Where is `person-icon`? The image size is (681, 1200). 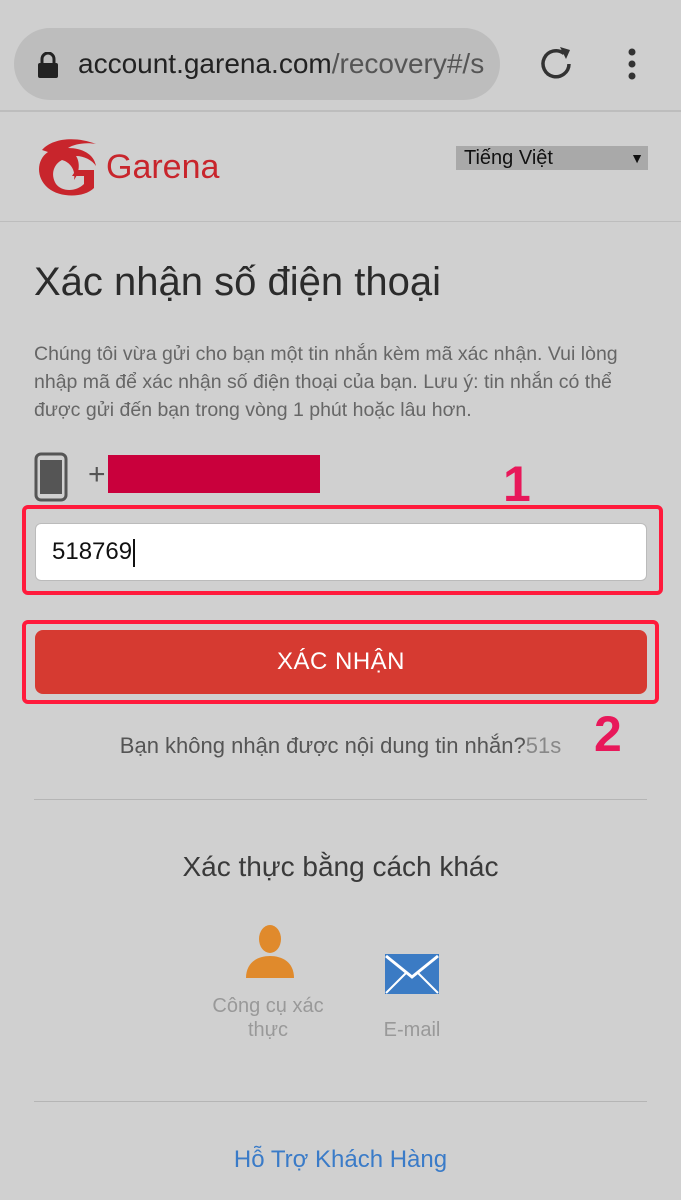 person-icon is located at coordinates (270, 950).